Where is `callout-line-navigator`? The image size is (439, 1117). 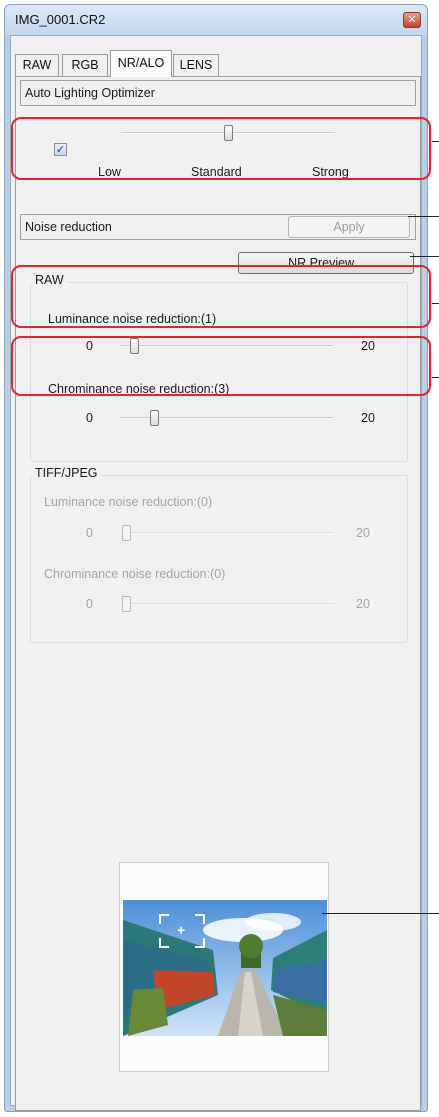
callout-line-navigator is located at coordinates (380, 913).